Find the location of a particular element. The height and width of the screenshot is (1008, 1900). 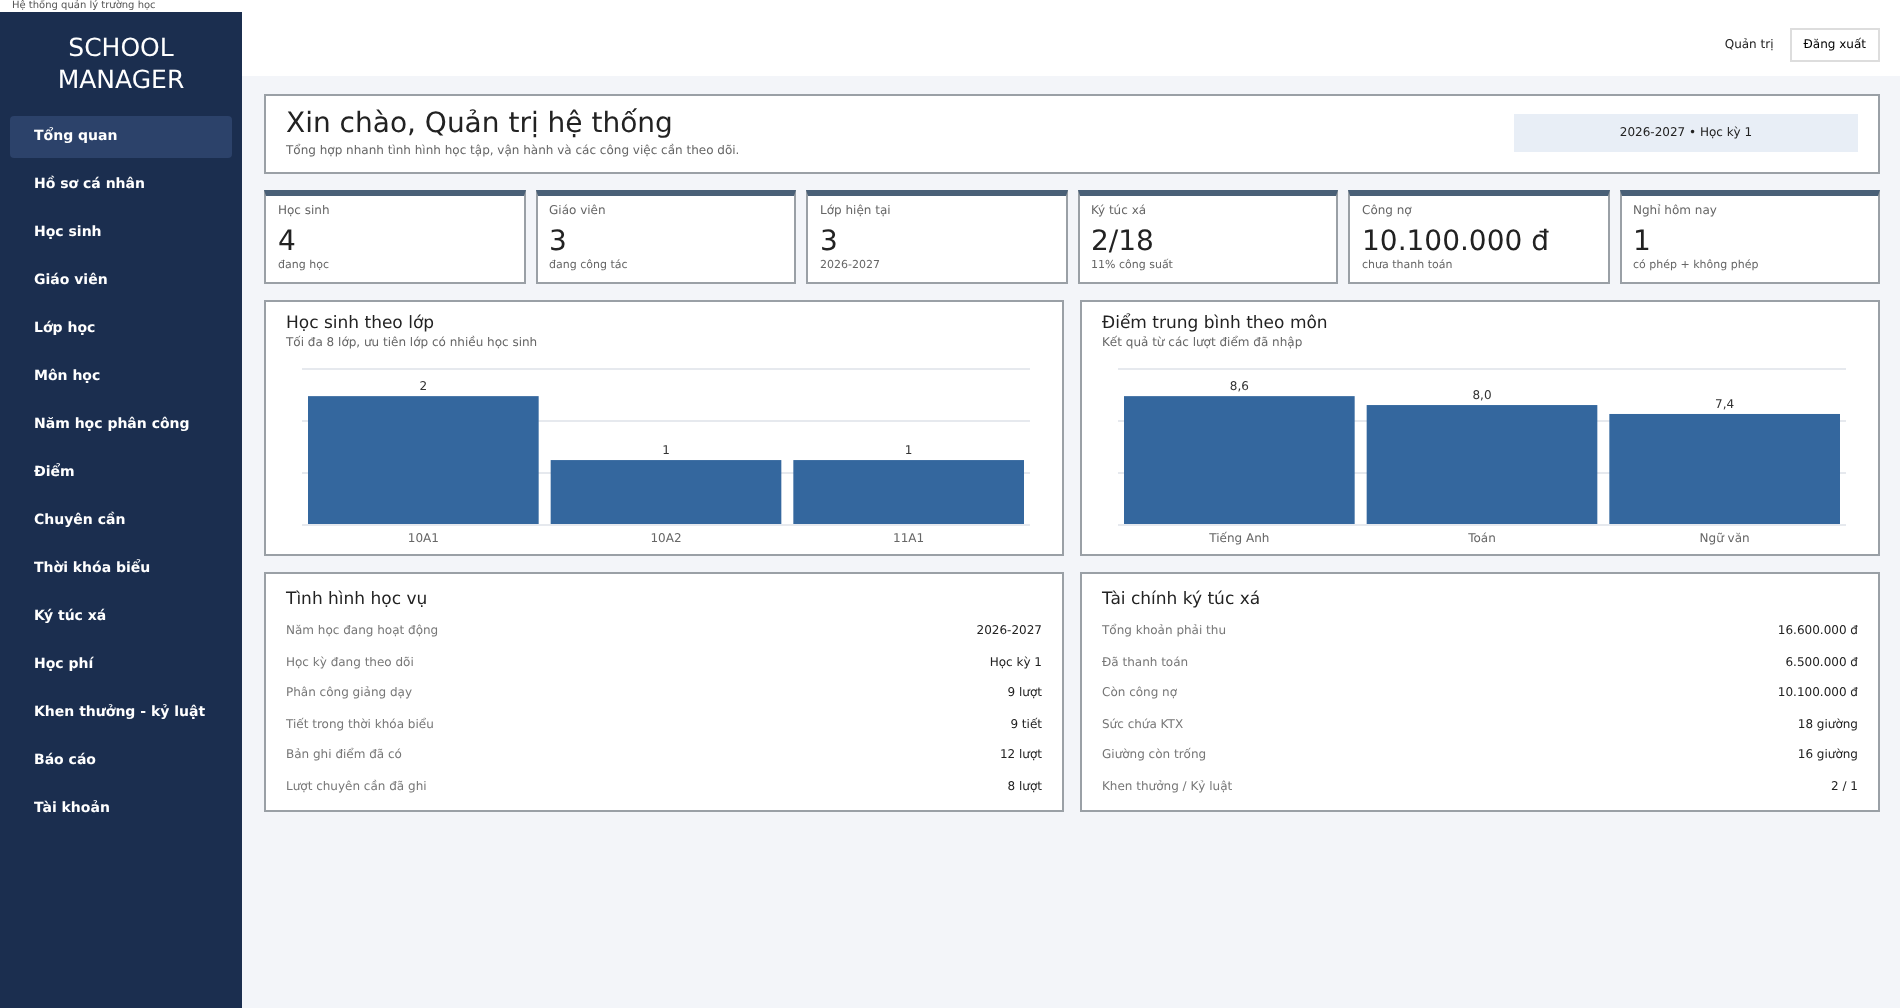

panel-title: Tài chính ký túc xá is located at coordinates (1182, 600).